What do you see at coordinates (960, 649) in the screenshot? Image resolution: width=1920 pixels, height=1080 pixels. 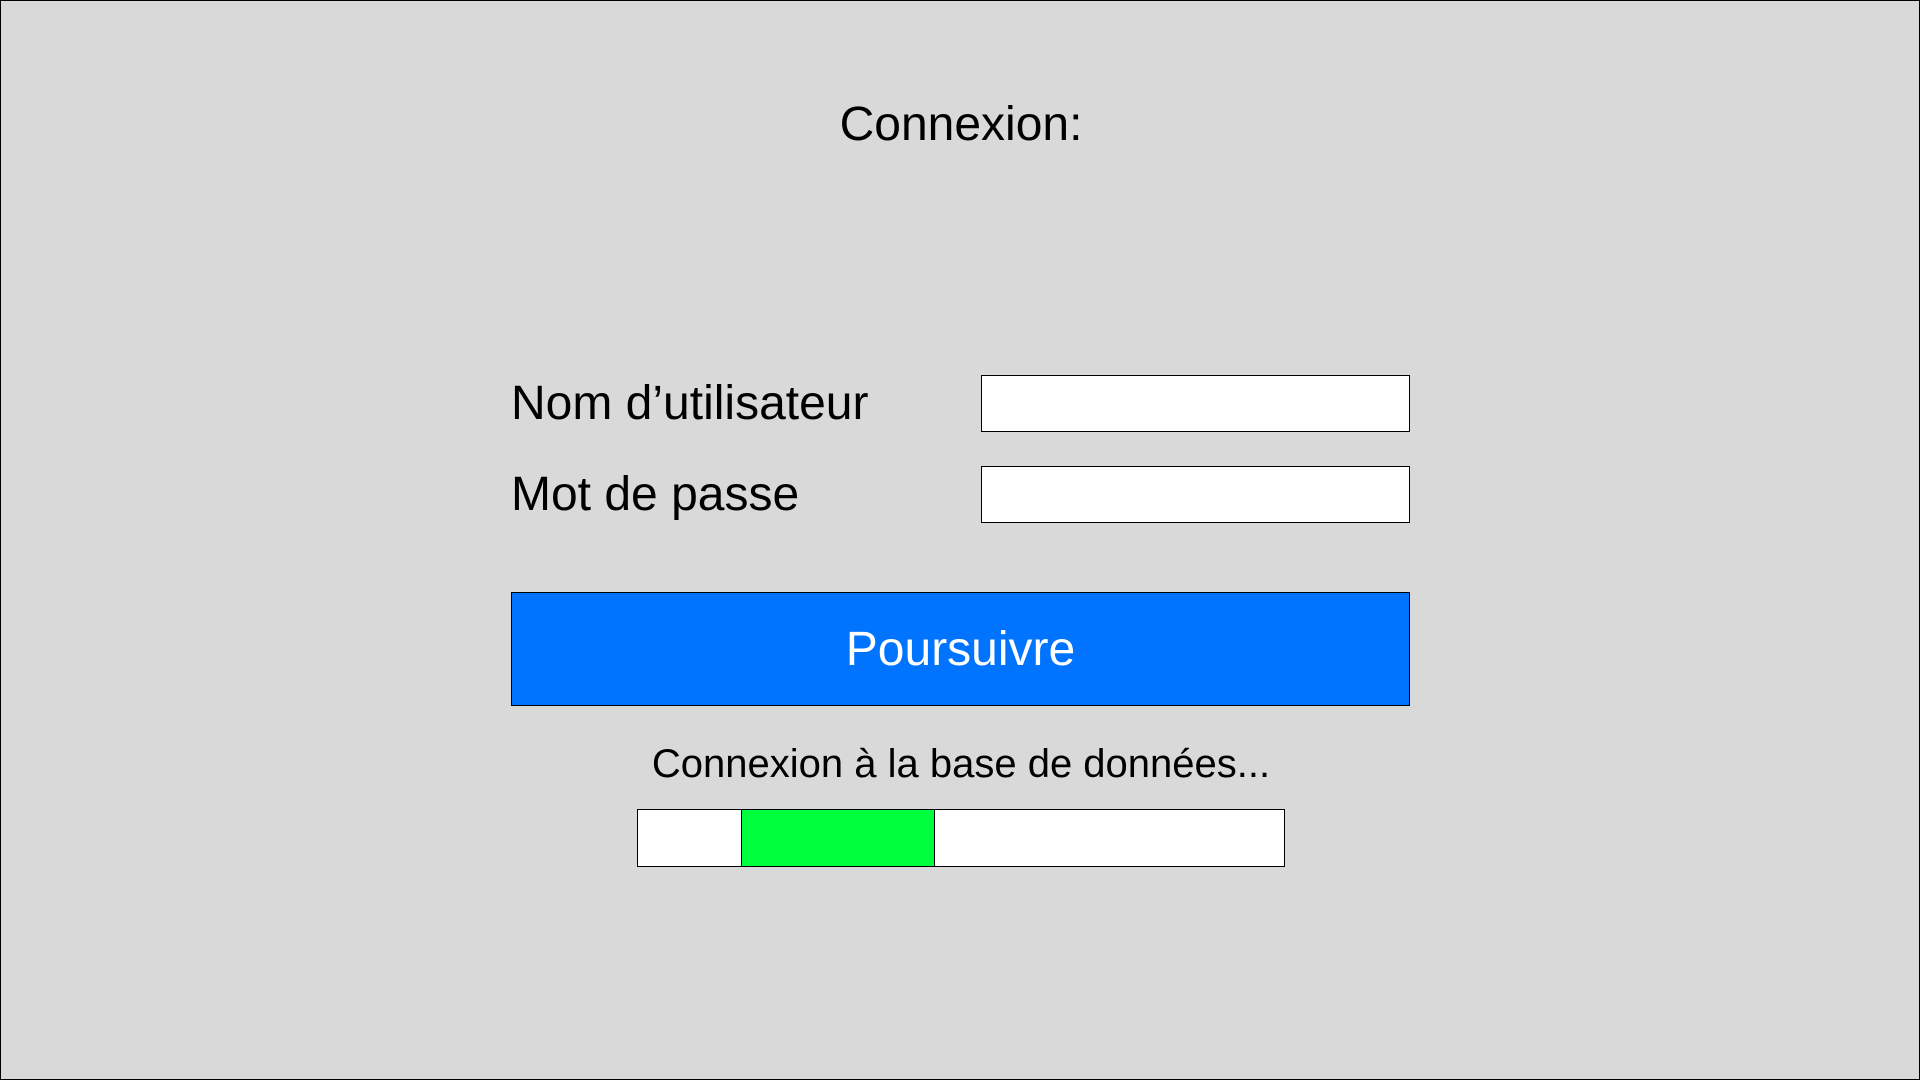 I see `continue-button: Poursuivre` at bounding box center [960, 649].